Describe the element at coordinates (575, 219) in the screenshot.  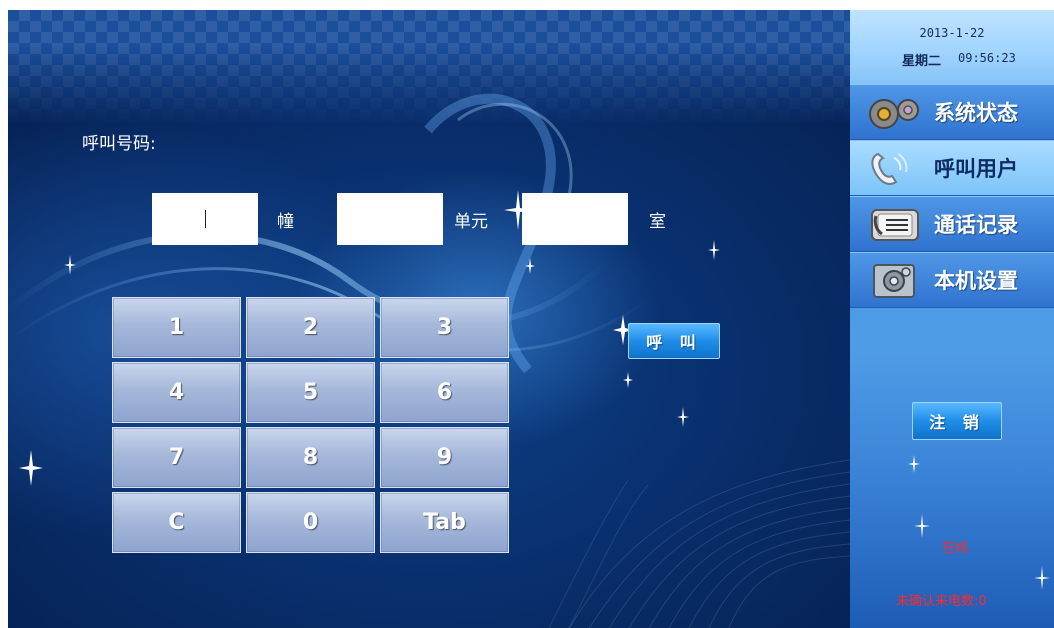
I see `room-input` at that location.